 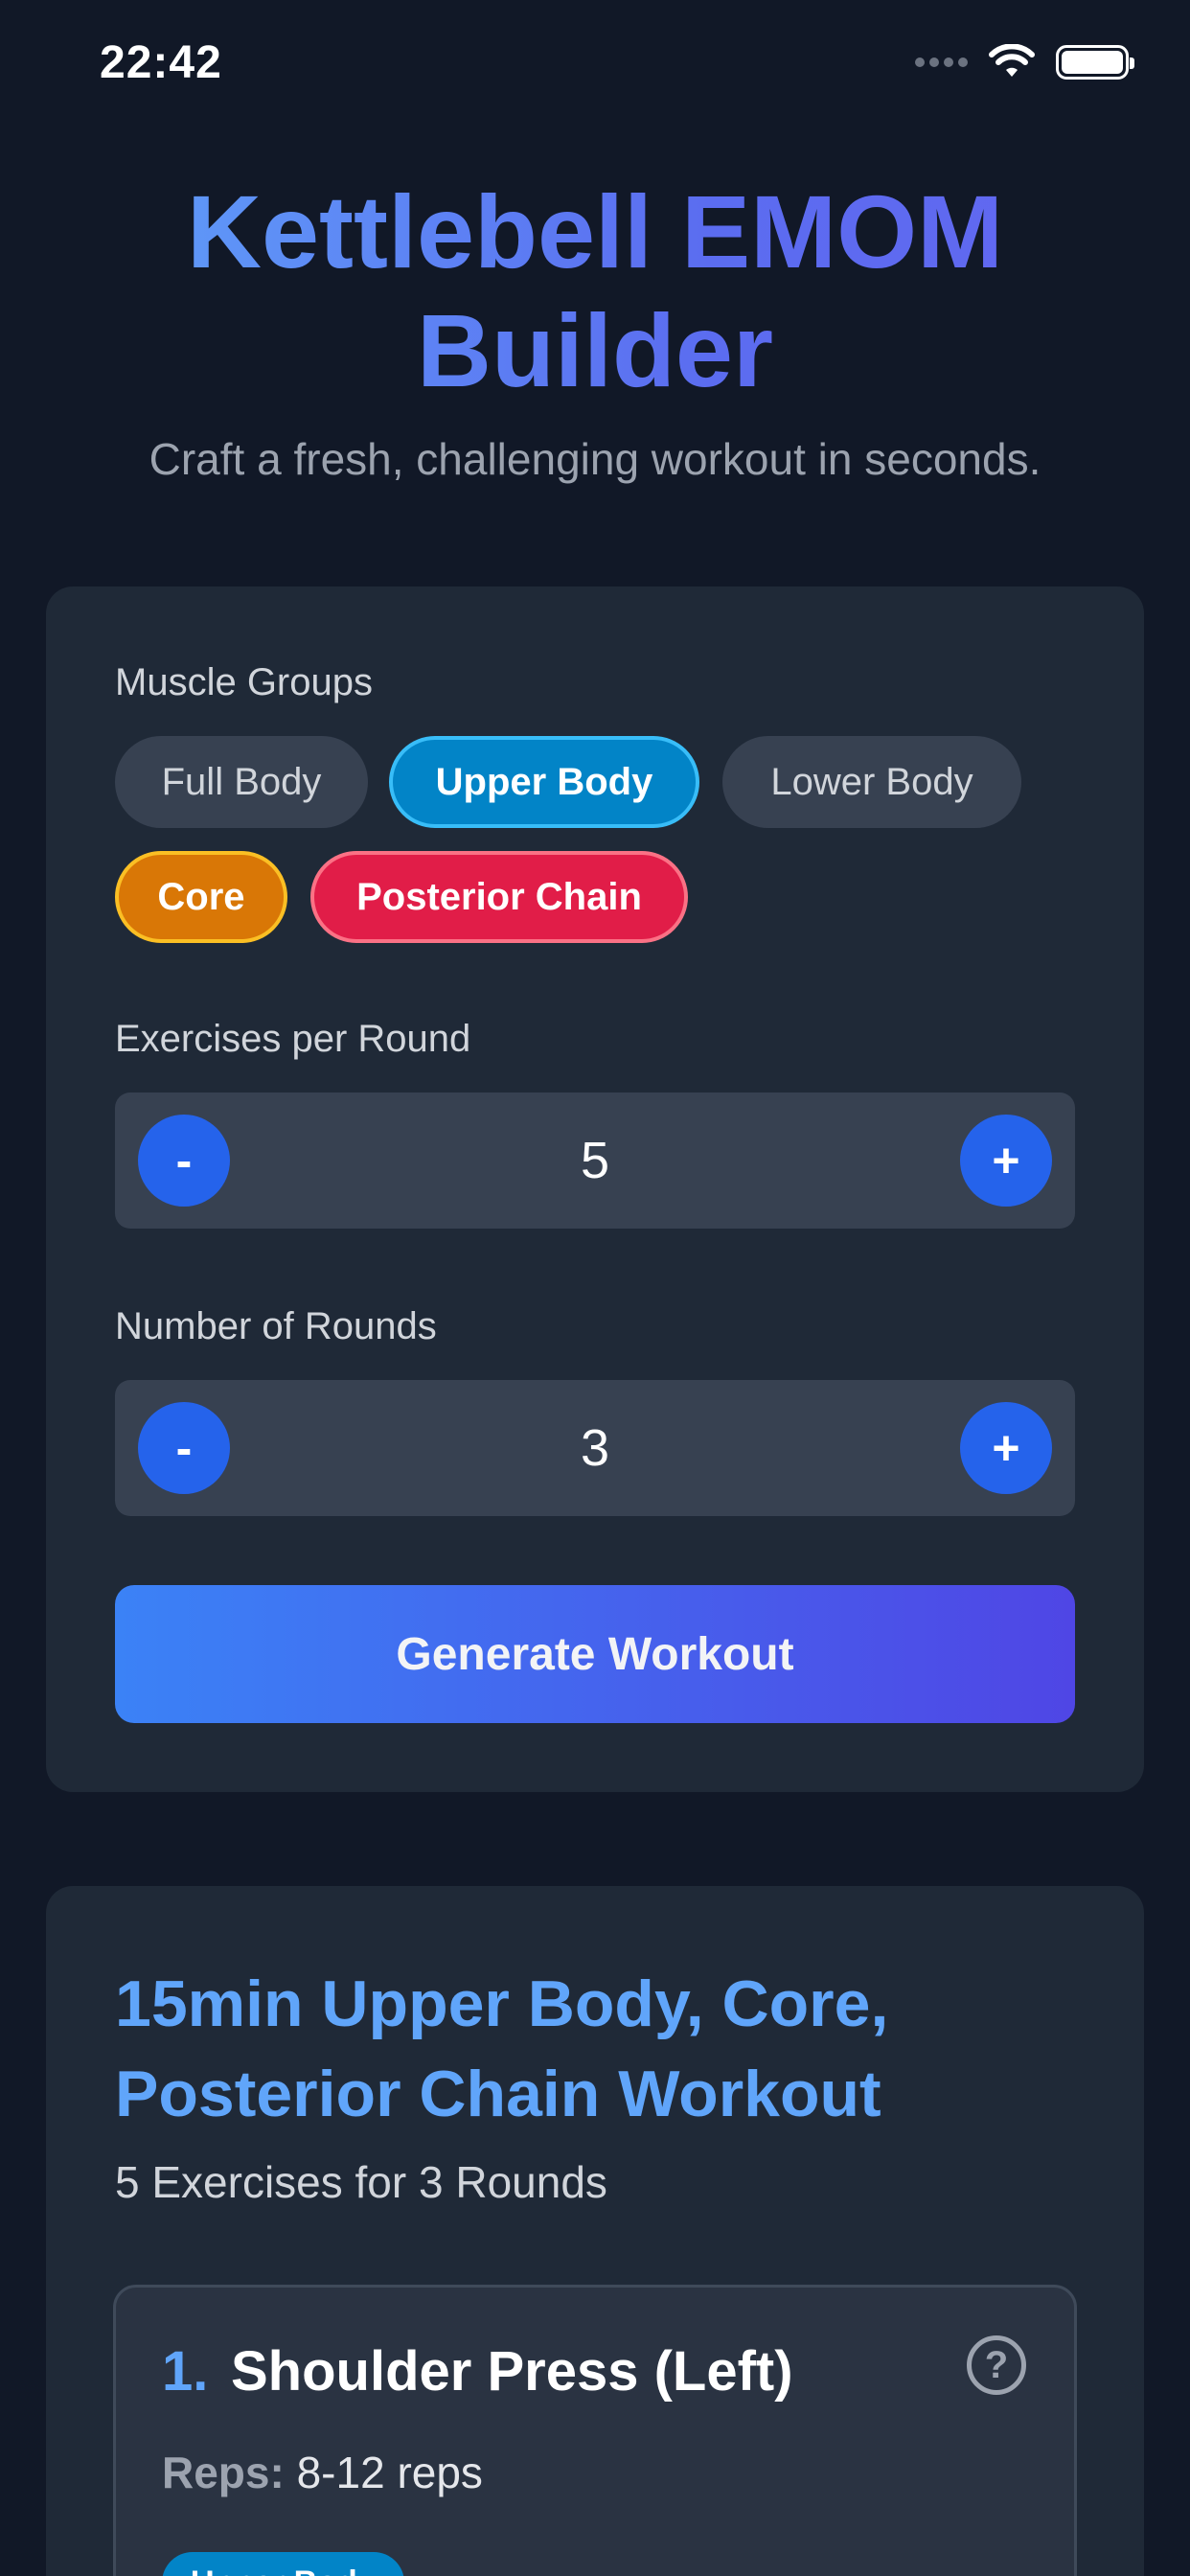 I want to click on exercise-name: Shoulder Press (Left), so click(x=512, y=2371).